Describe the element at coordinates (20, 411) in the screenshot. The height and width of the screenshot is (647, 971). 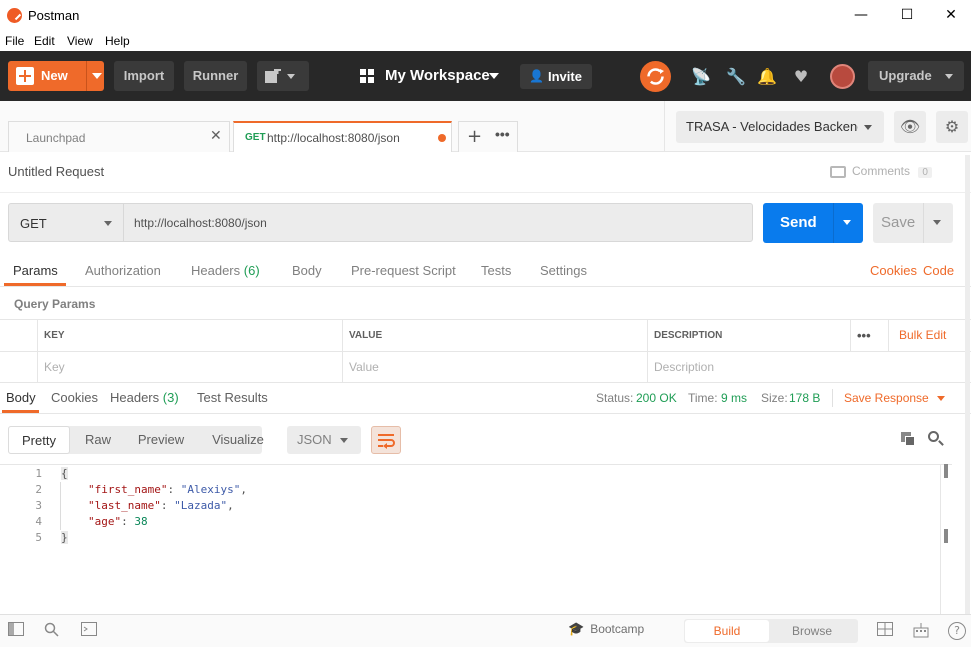
I see `active-tab-indicator` at that location.